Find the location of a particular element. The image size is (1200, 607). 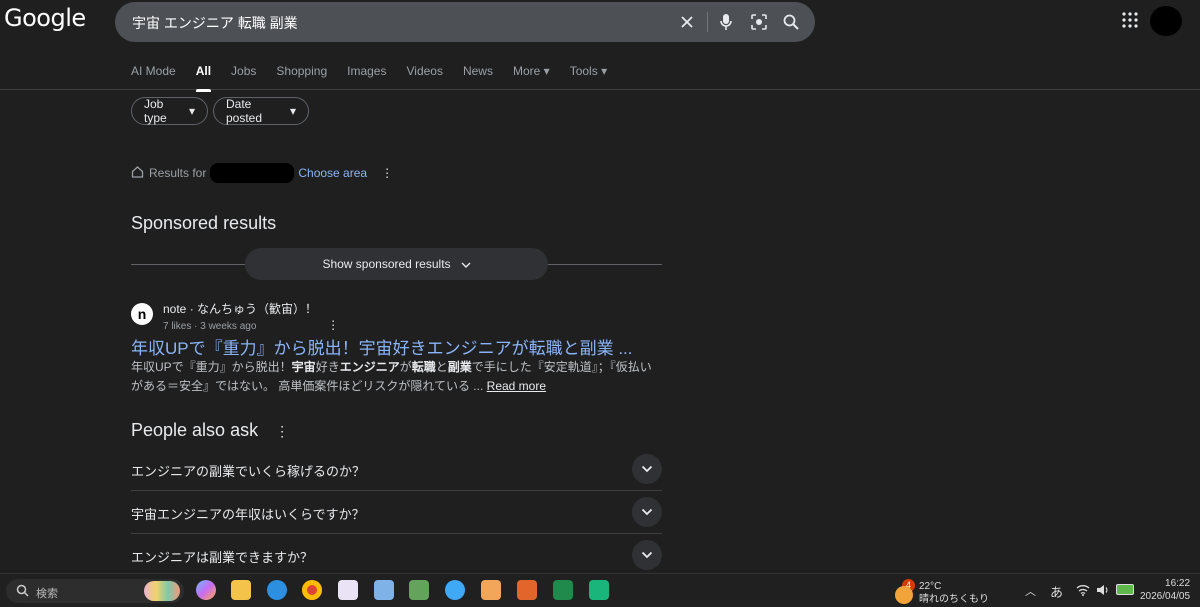

search-input: 宇宙 エンジニア 転職 副業 is located at coordinates (215, 23).